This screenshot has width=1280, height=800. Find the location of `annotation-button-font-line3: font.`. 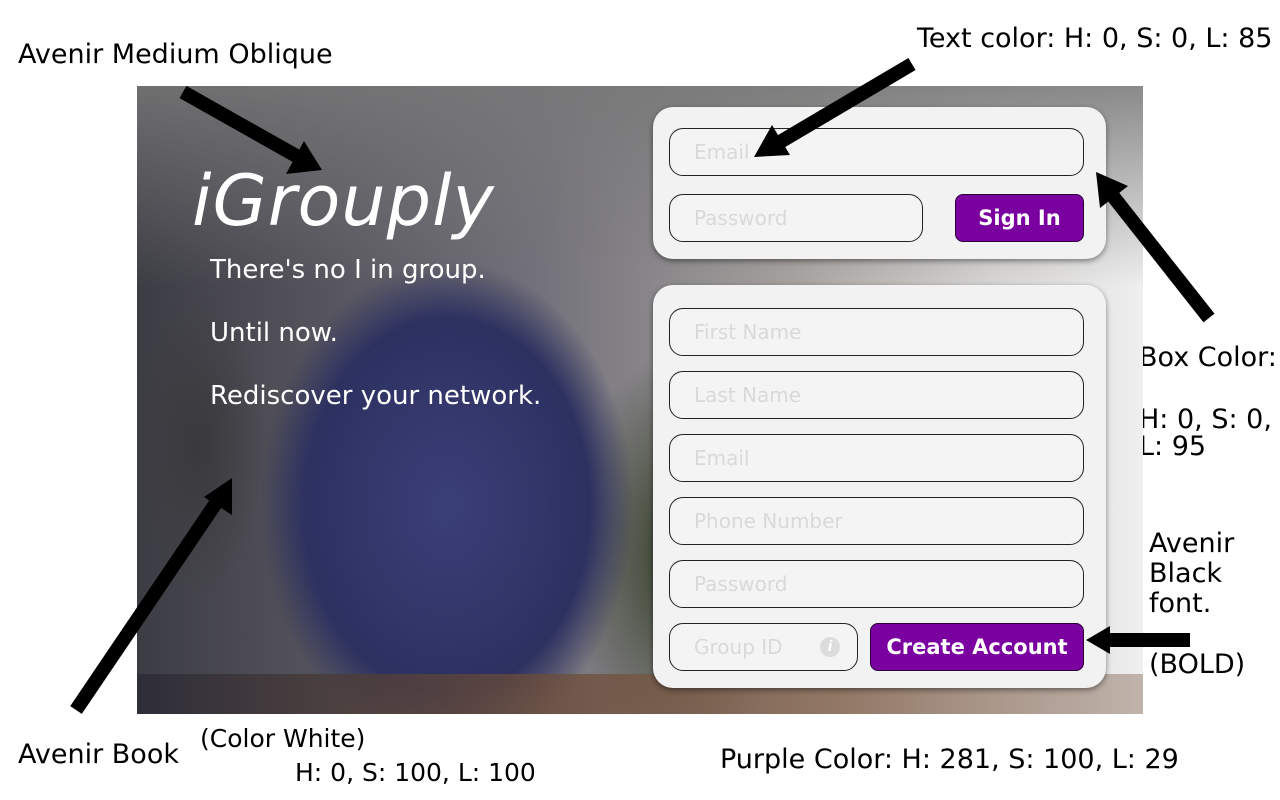

annotation-button-font-line3: font. is located at coordinates (1180, 603).